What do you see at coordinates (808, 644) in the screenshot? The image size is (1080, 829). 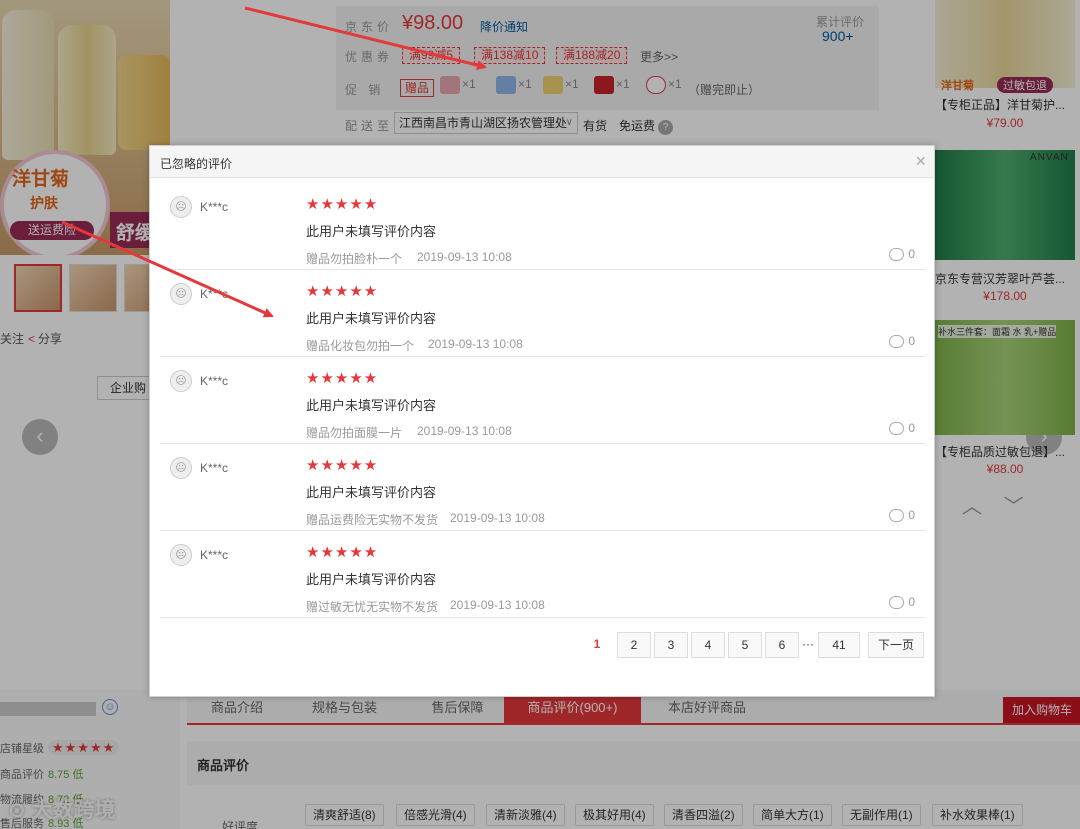 I see `page-ellipsis: ···` at bounding box center [808, 644].